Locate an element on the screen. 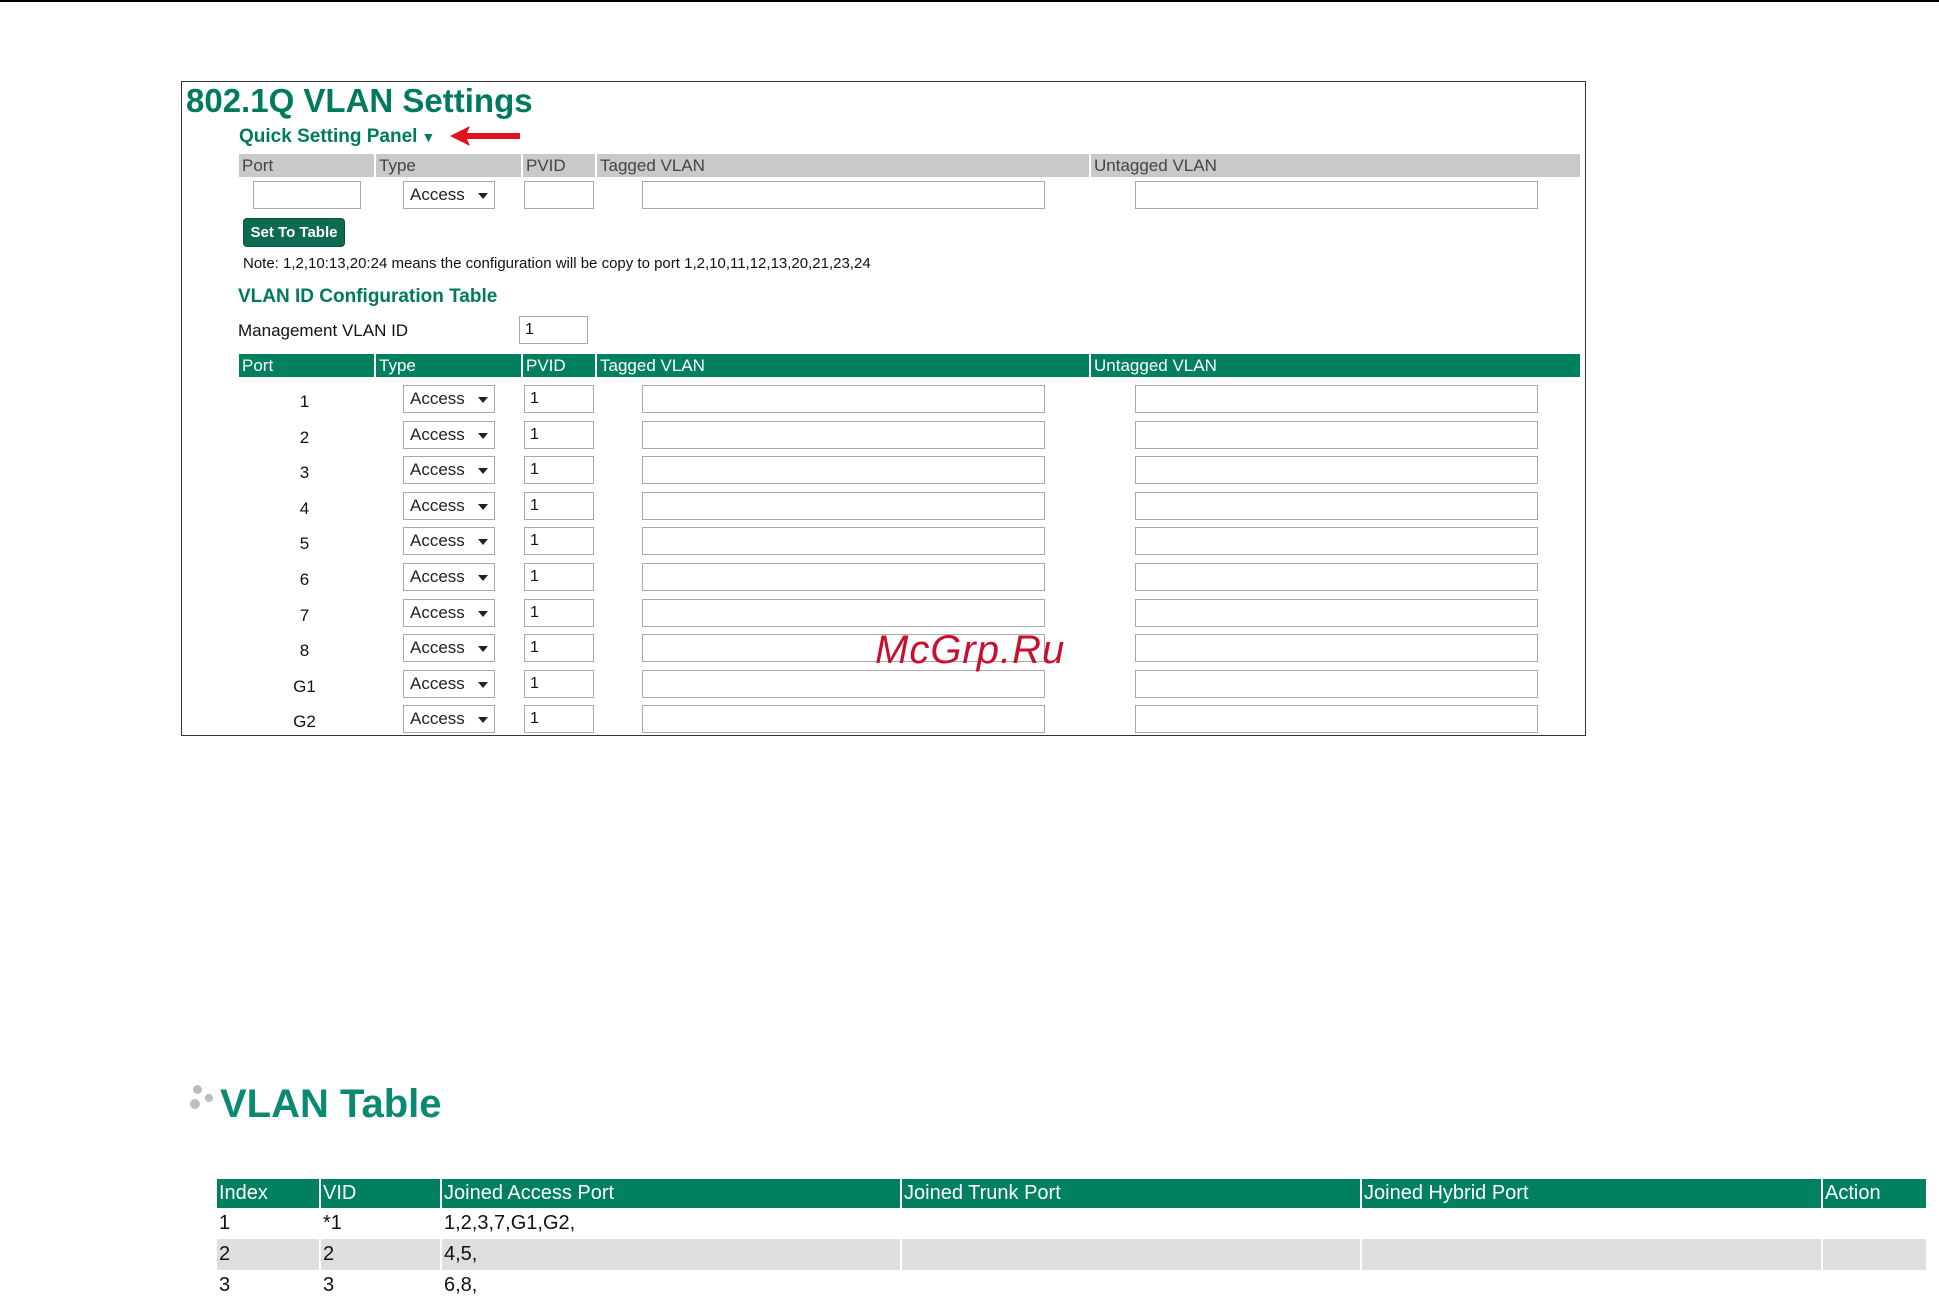 This screenshot has width=1939, height=1303. management-vlan-label: Management VLAN ID is located at coordinates (323, 330).